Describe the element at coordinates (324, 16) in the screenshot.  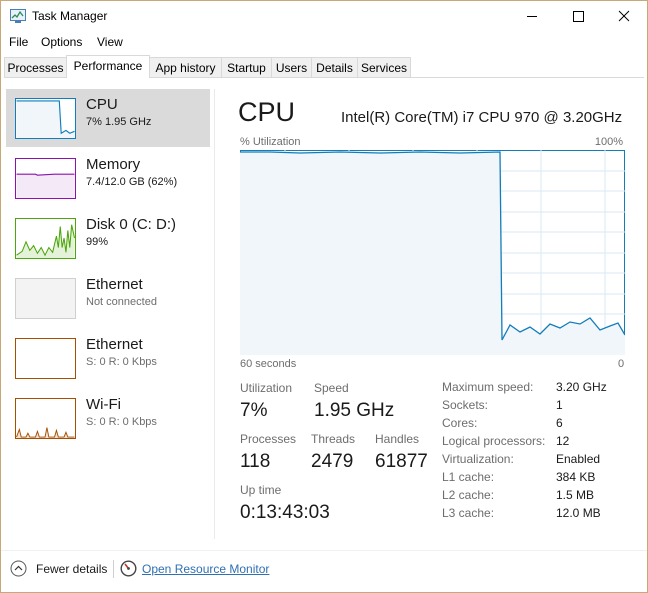
I see `title-bar: Task Manager` at that location.